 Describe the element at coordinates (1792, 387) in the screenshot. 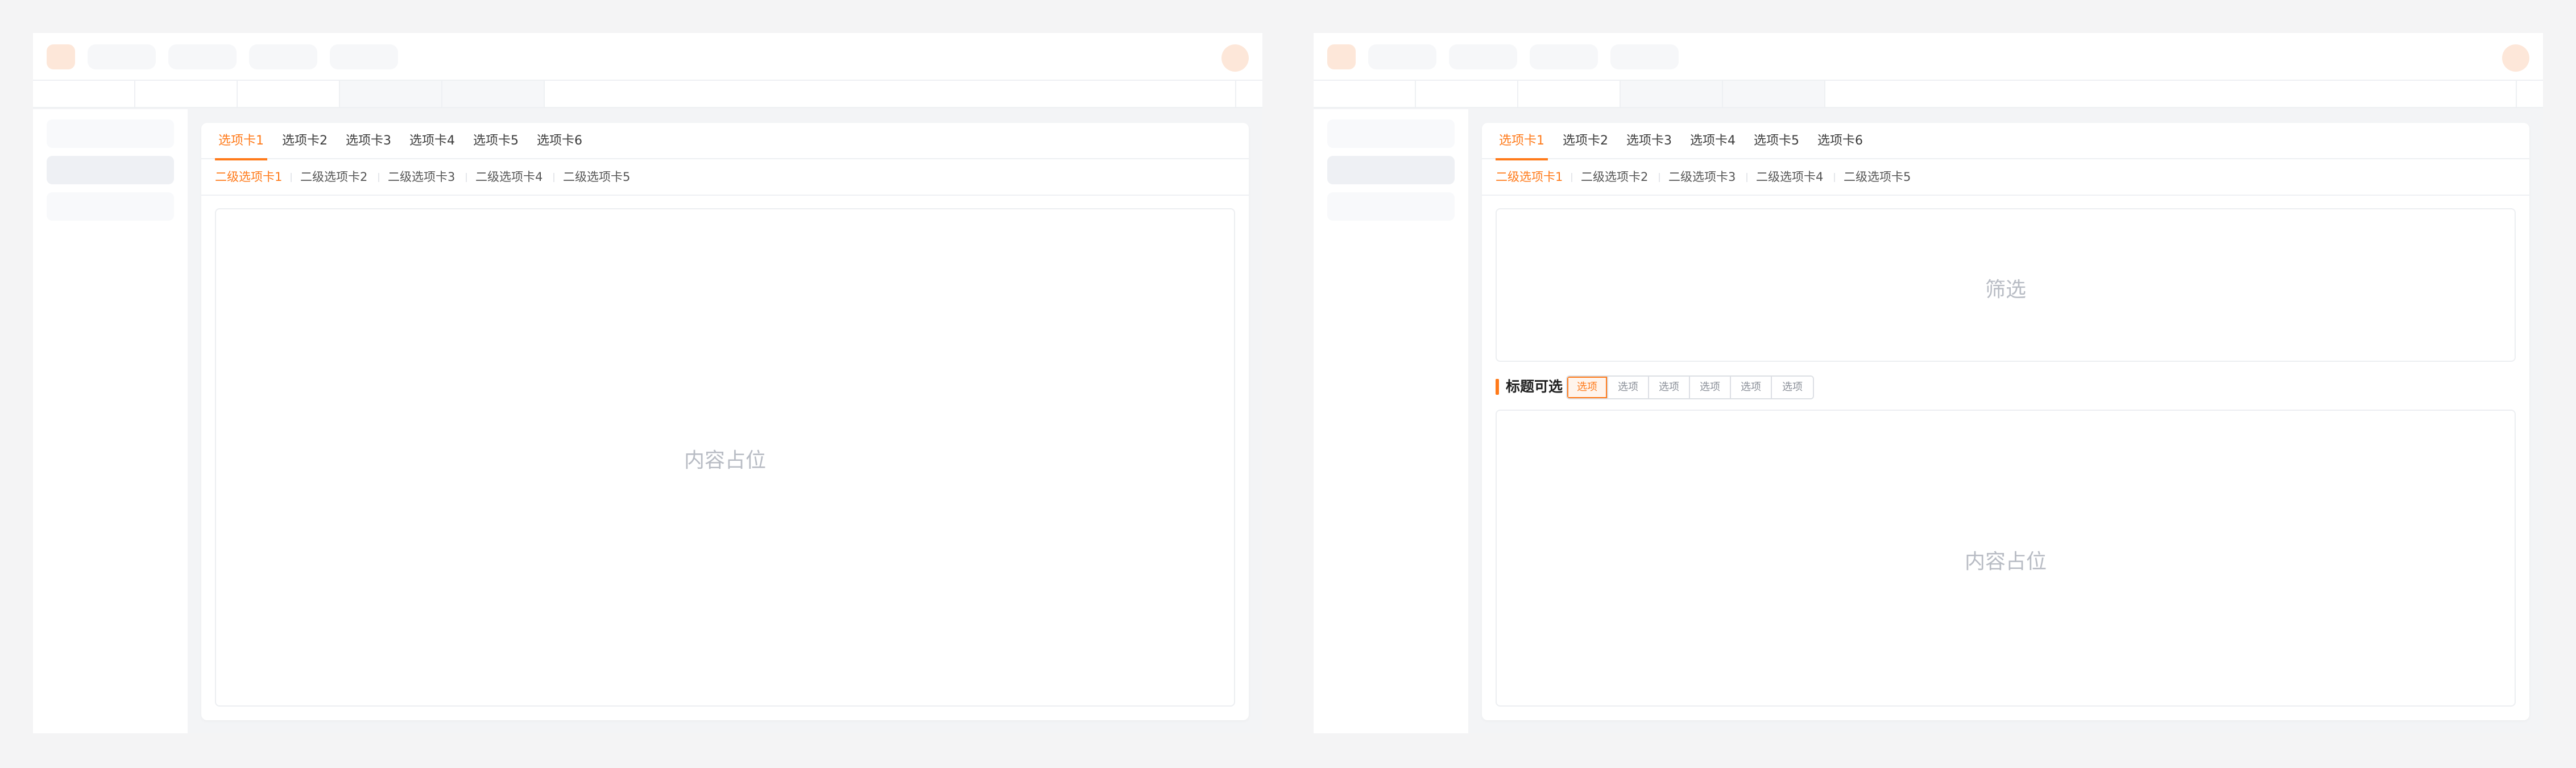

I see `segment-option-6: 选项` at that location.